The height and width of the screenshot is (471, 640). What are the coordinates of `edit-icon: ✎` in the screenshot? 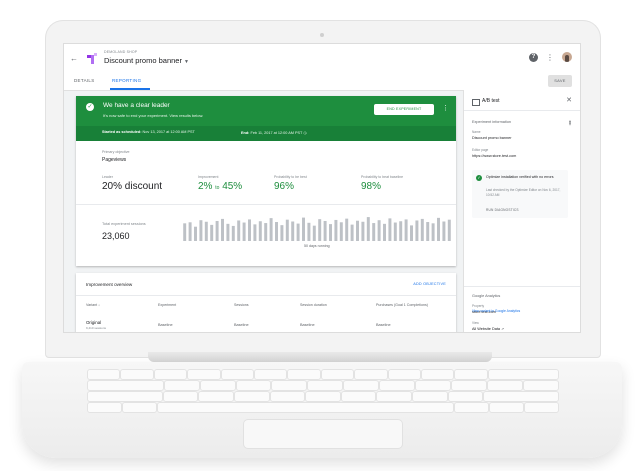 It's located at (569, 123).